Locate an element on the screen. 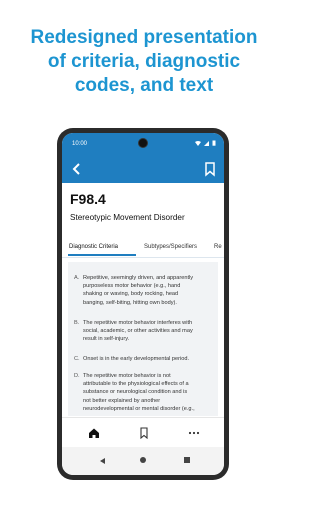 Image resolution: width=320 pixels, height=512 pixels. criterion-line: shaking or waving, body rocking, head is located at coordinates (131, 294).